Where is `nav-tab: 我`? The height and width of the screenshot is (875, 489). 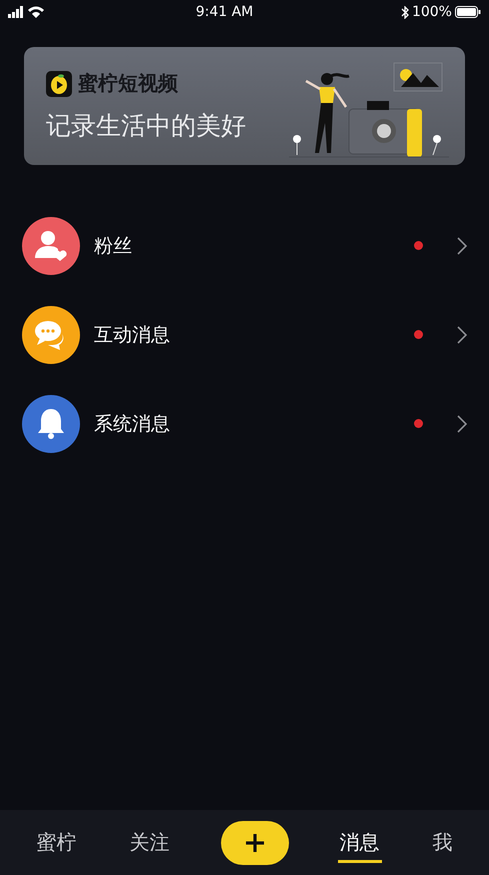
nav-tab: 我 is located at coordinates (442, 842).